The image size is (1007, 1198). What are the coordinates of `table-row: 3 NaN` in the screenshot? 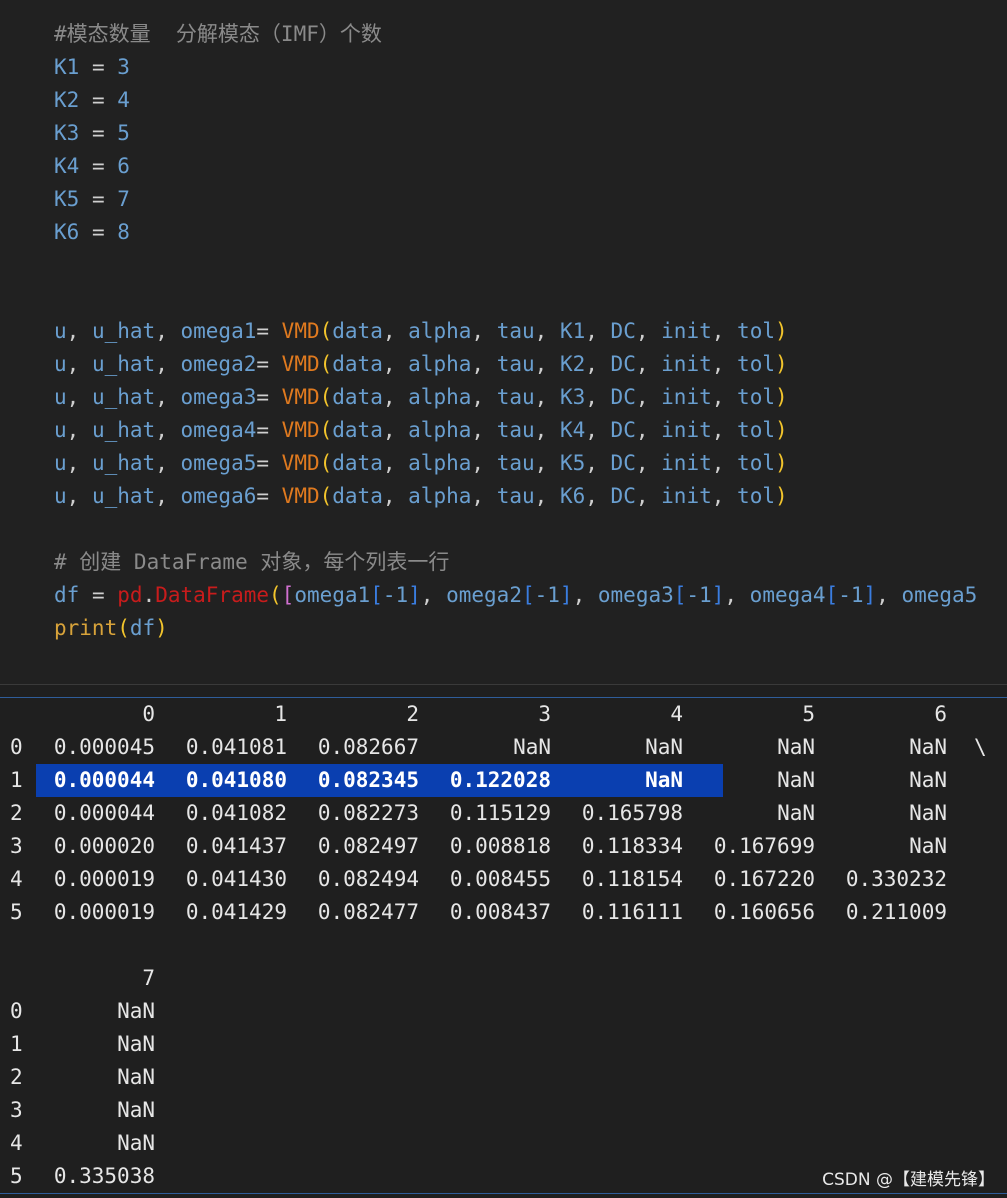 It's located at (503, 1110).